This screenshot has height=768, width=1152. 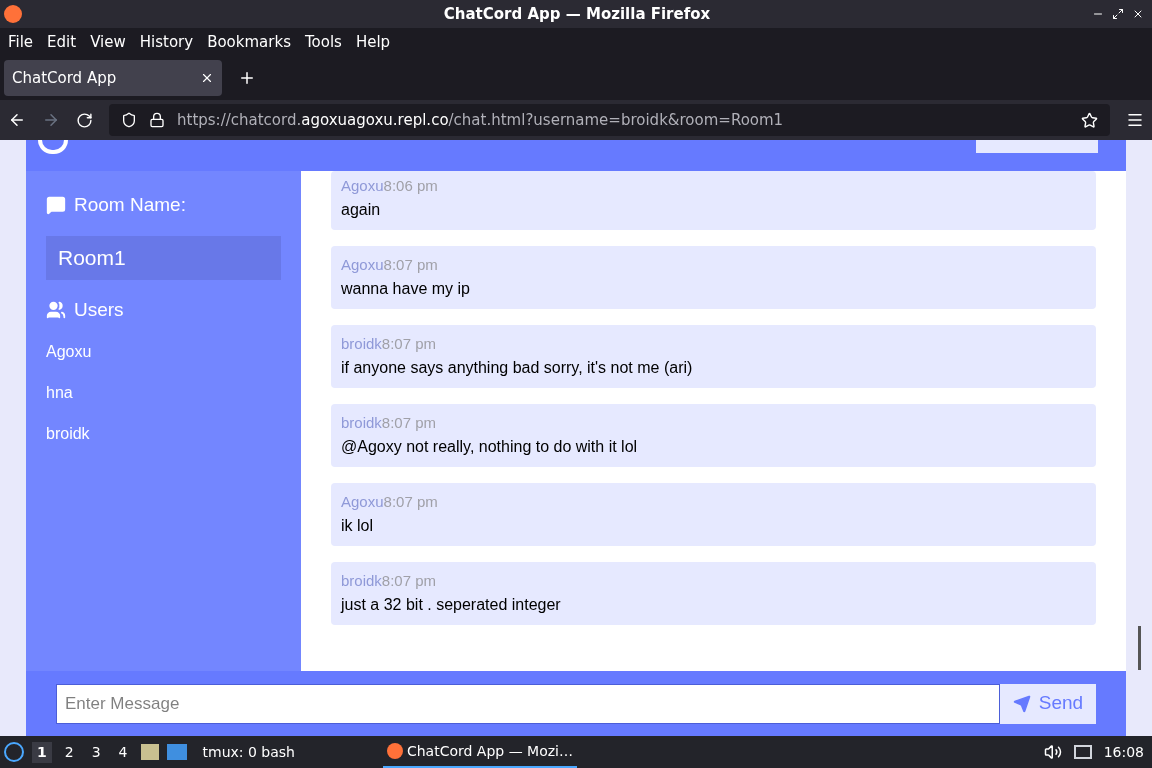 I want to click on users-heading: Users, so click(x=99, y=309).